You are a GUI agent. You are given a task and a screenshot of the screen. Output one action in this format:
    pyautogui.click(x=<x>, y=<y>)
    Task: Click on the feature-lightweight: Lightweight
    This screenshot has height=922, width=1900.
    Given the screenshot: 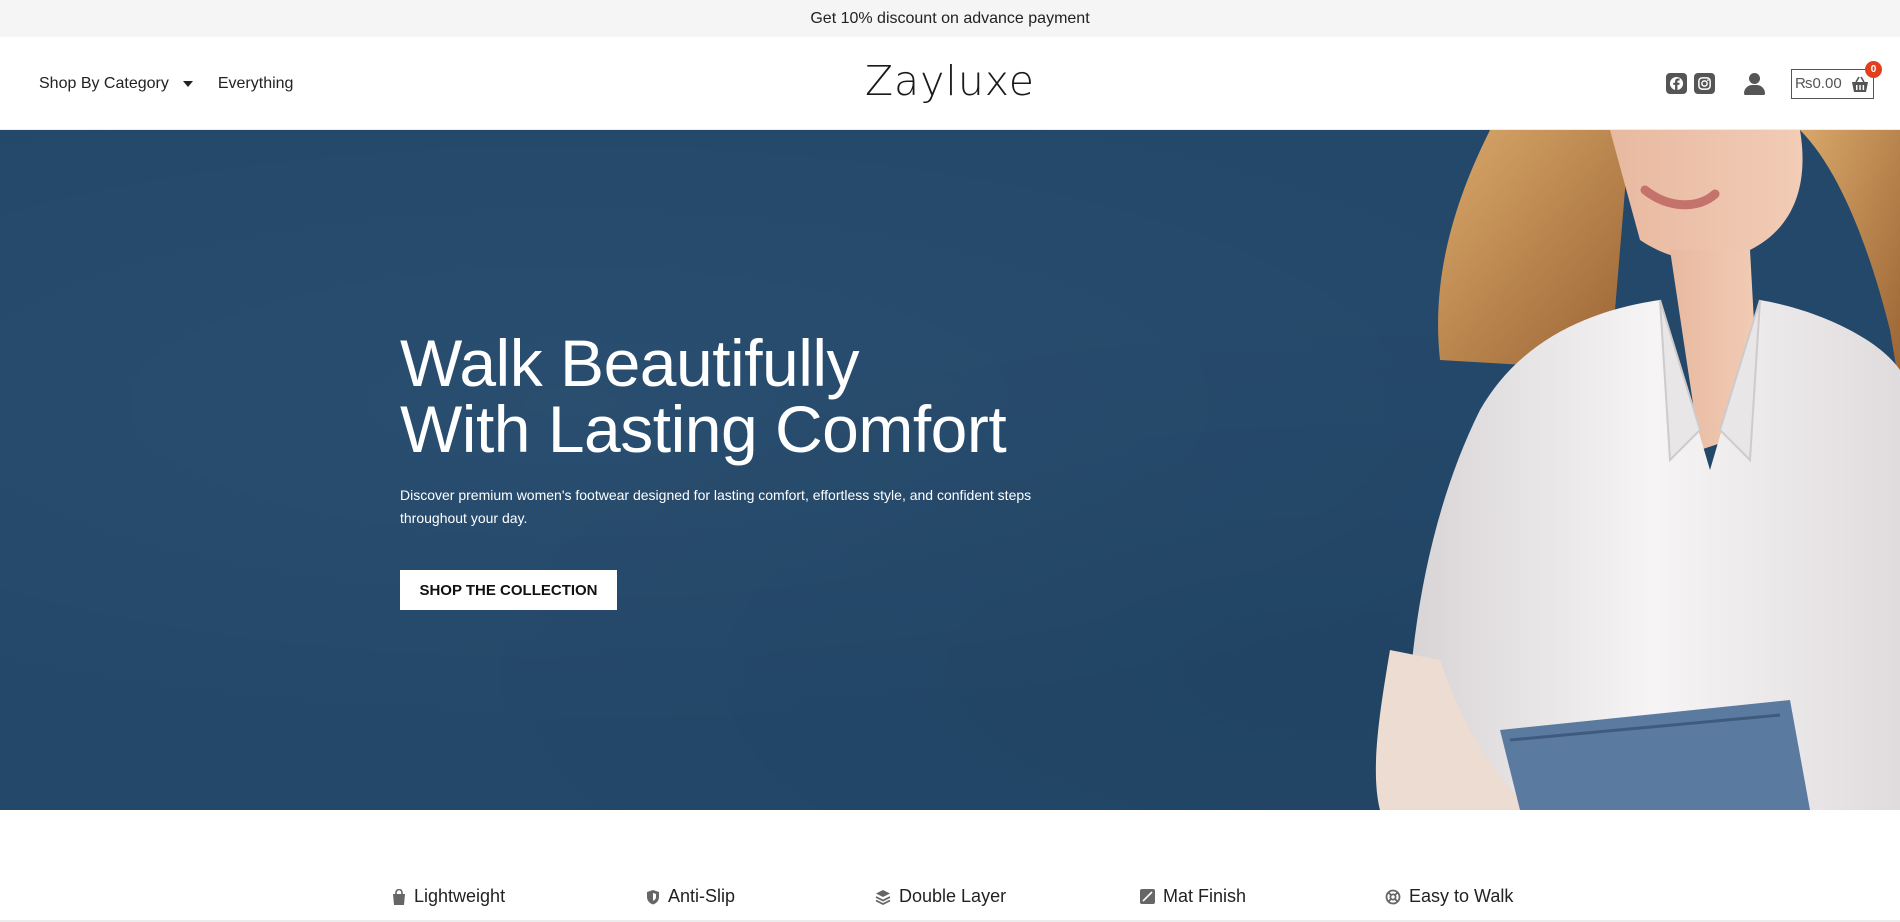 What is the action you would take?
    pyautogui.click(x=448, y=896)
    